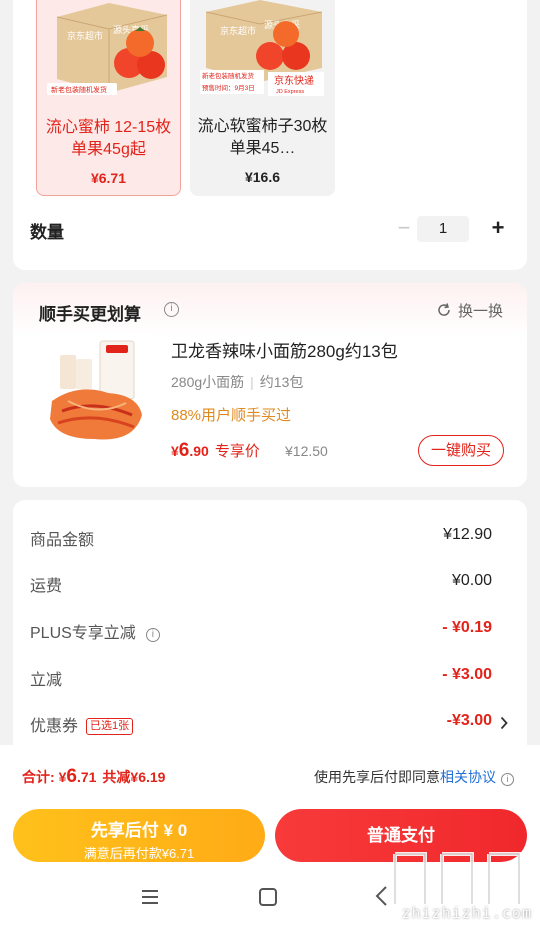  I want to click on one-click-buy-button: 一键购买, so click(461, 450).